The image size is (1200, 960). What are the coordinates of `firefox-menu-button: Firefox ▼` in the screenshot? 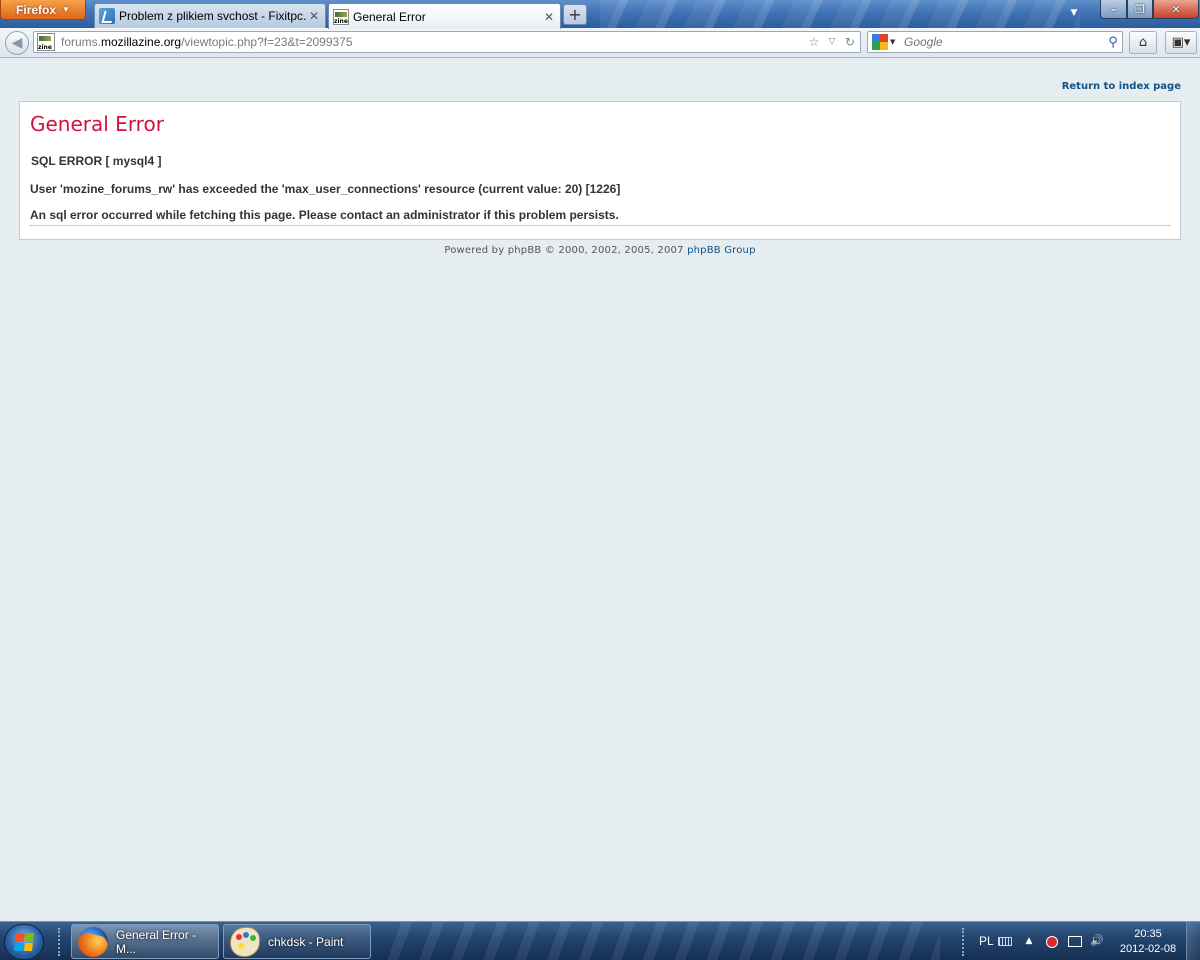 It's located at (43, 10).